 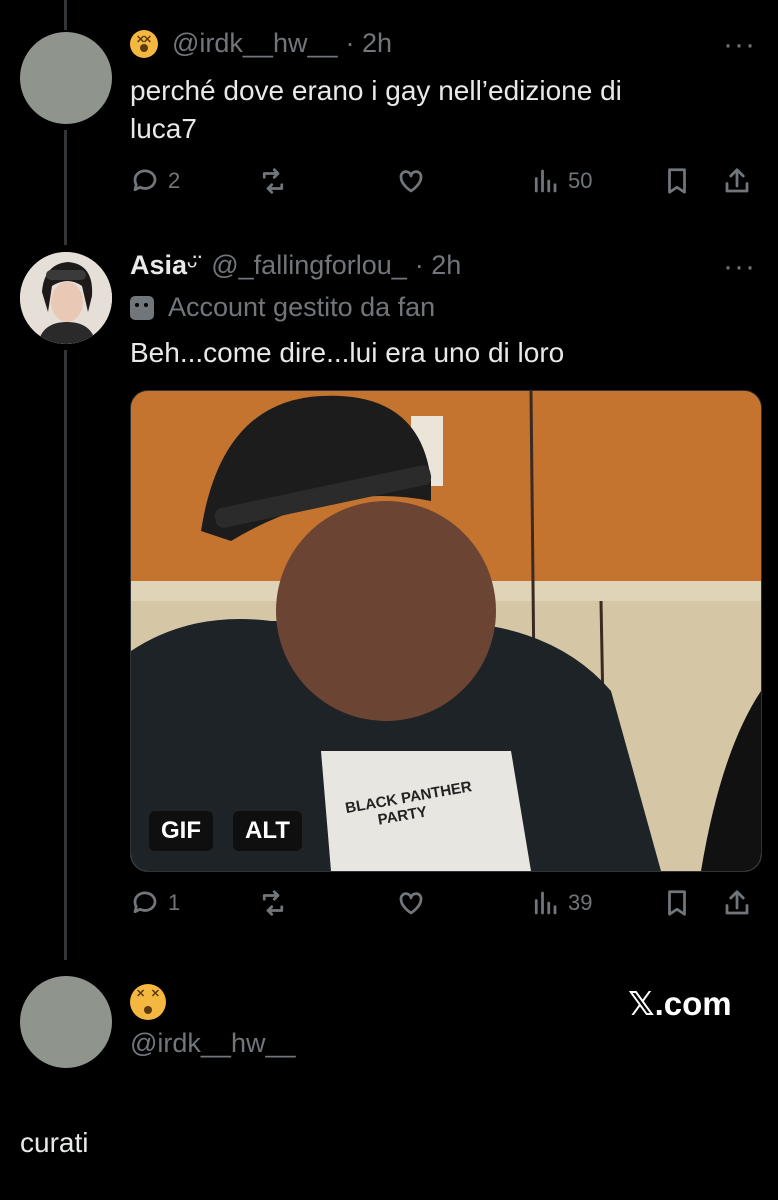 I want to click on reply-button: 1, so click(x=155, y=903).